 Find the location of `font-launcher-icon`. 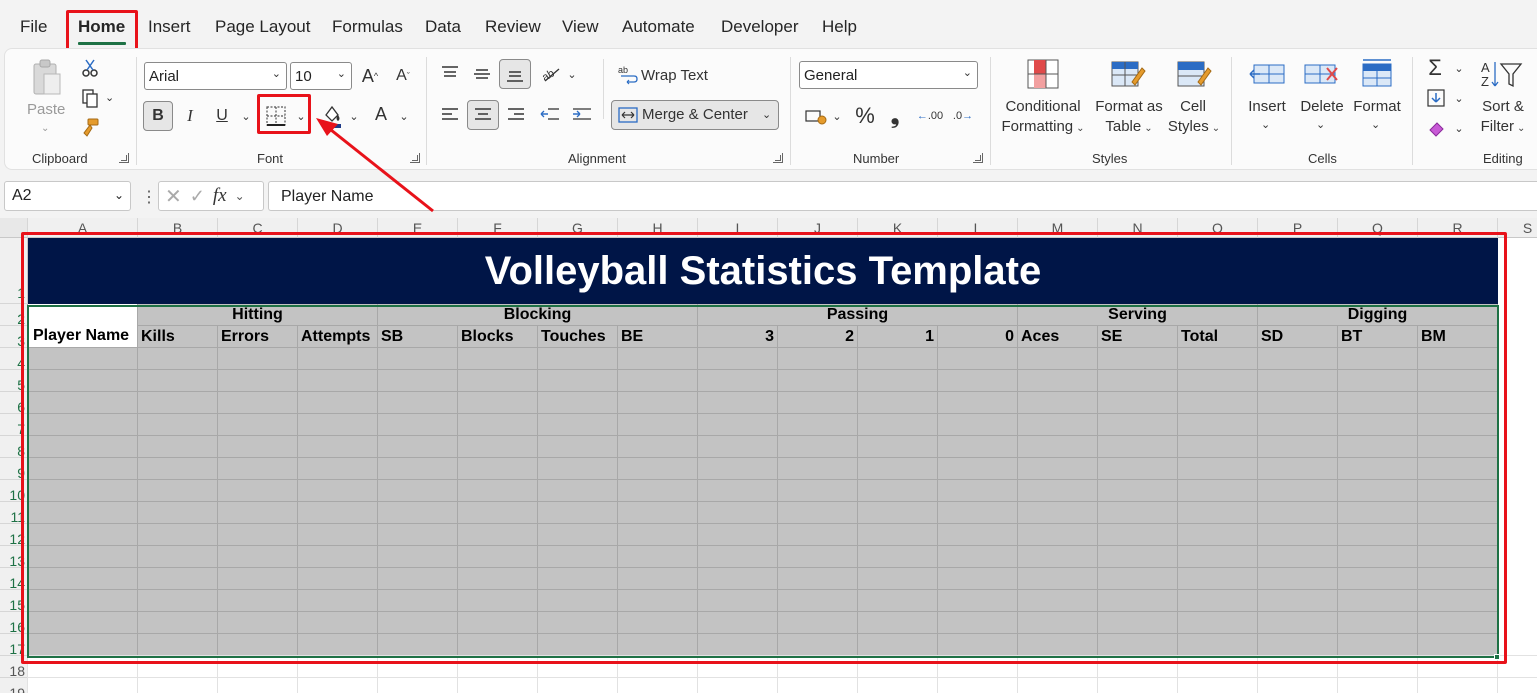

font-launcher-icon is located at coordinates (415, 158).